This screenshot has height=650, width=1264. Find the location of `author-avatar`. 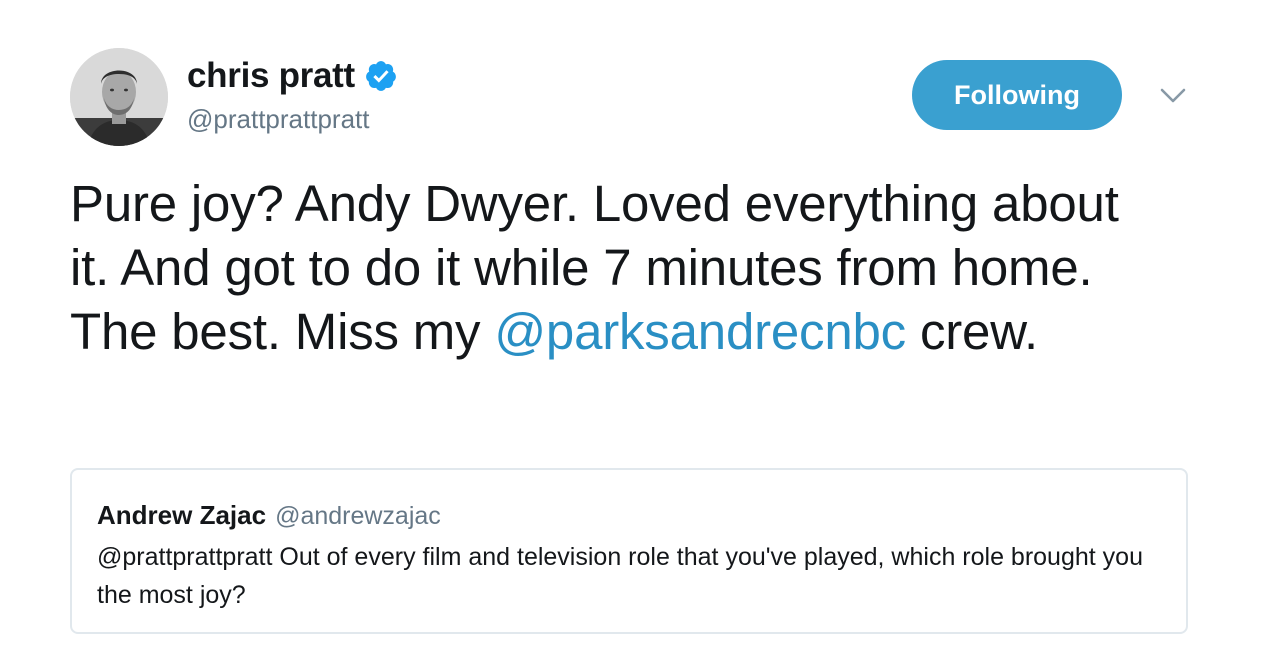

author-avatar is located at coordinates (119, 97).